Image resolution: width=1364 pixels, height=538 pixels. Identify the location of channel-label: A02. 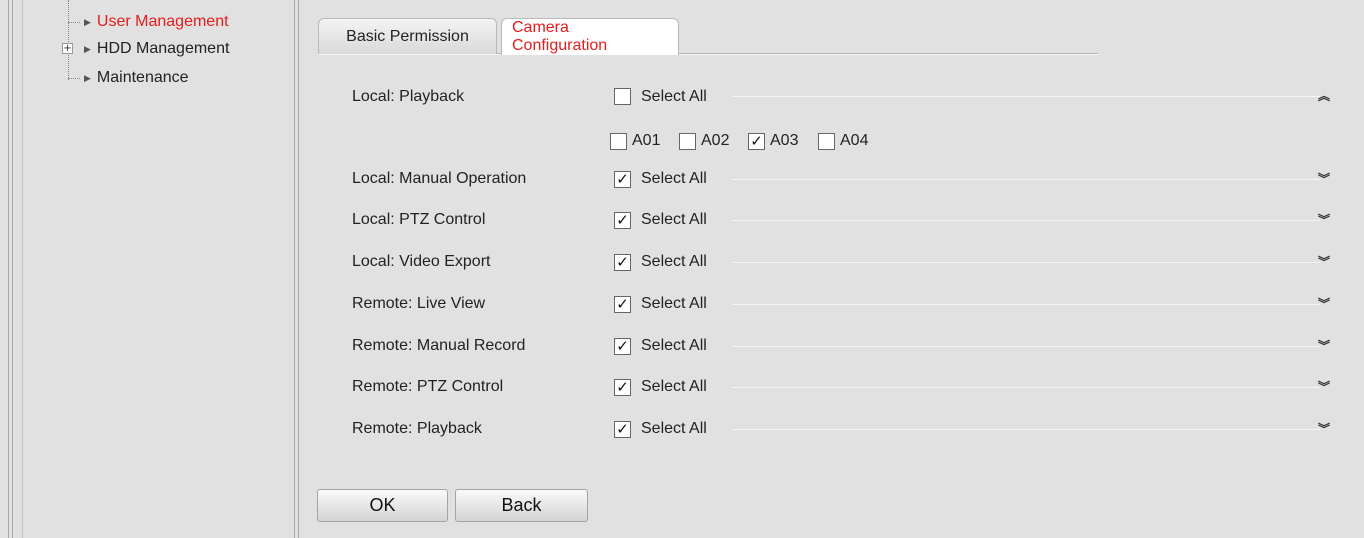
(715, 140).